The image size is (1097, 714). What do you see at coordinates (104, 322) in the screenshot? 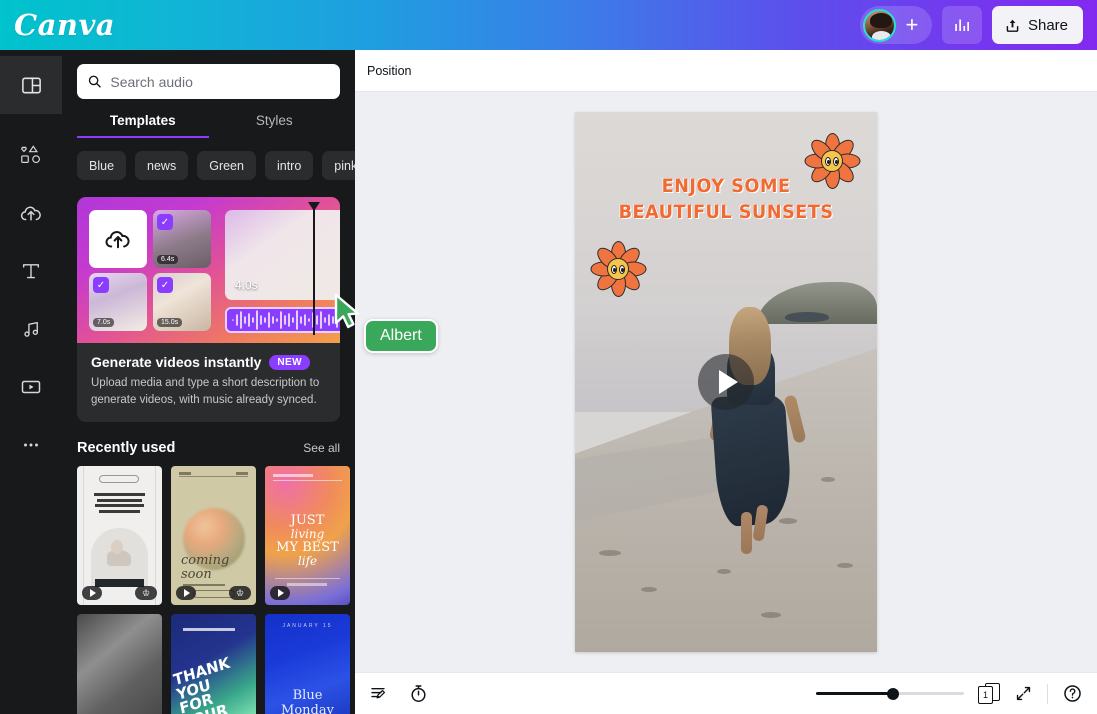
I see `clip-duration: 7.0s` at bounding box center [104, 322].